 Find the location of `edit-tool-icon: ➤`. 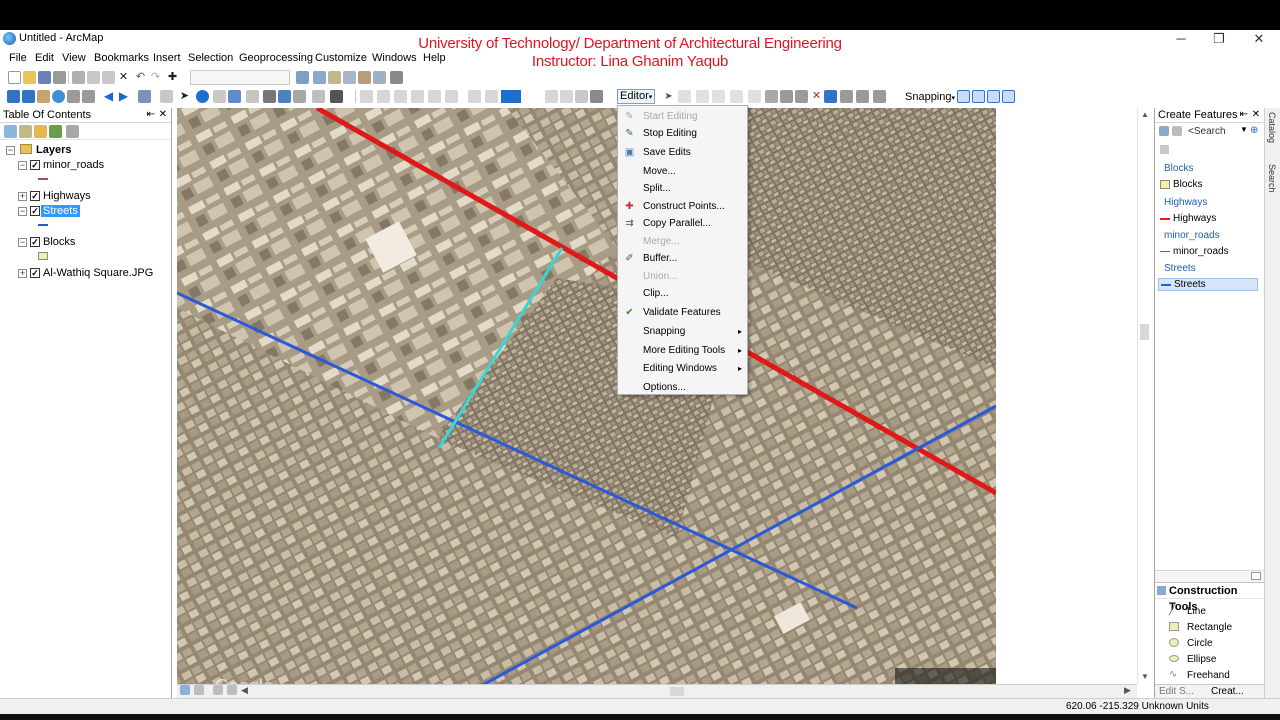

edit-tool-icon: ➤ is located at coordinates (668, 96).